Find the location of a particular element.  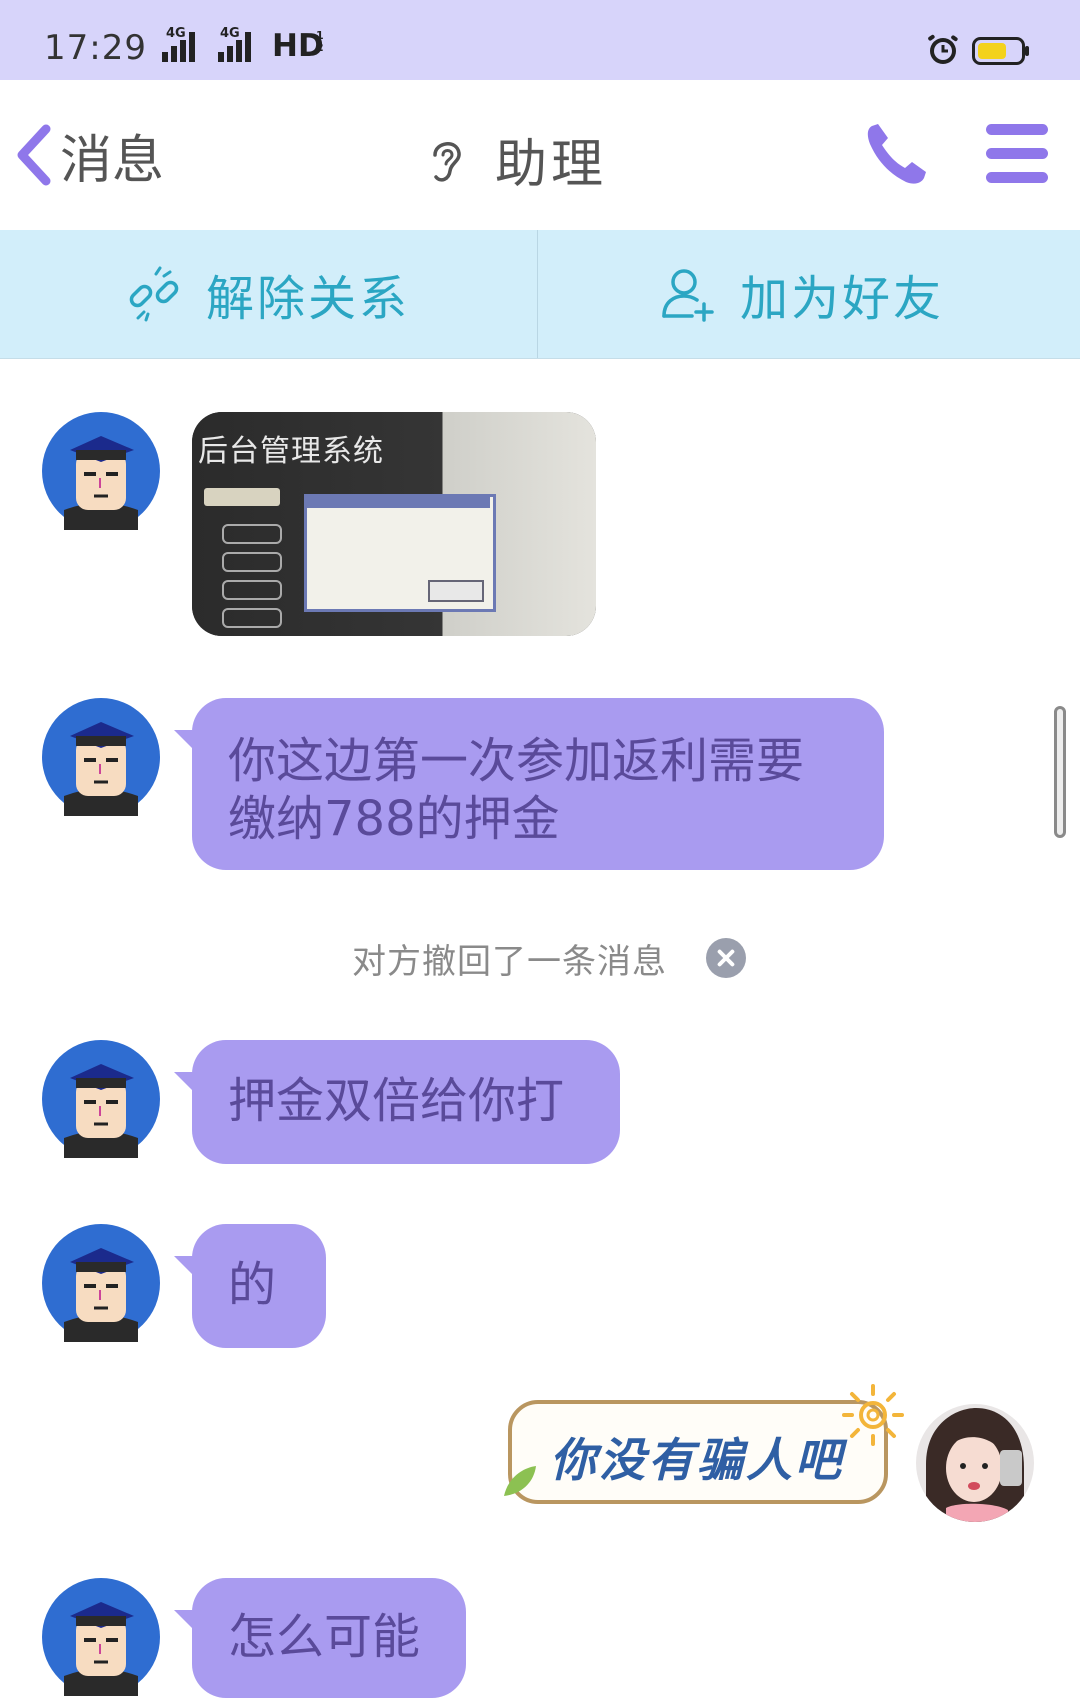

message-bubble: 怎么可能 is located at coordinates (320, 1638).